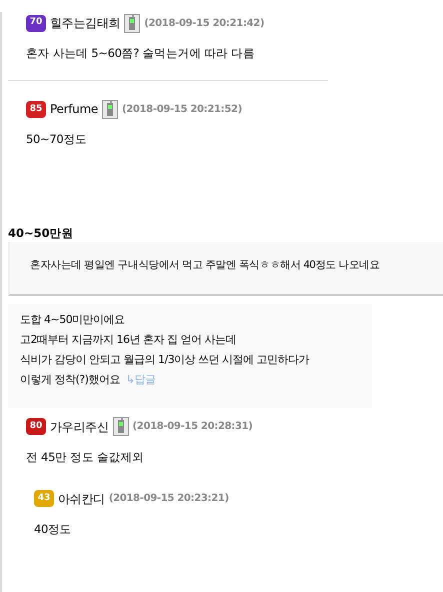 The height and width of the screenshot is (592, 443). What do you see at coordinates (57, 139) in the screenshot?
I see `comment-text: 50~70정도` at bounding box center [57, 139].